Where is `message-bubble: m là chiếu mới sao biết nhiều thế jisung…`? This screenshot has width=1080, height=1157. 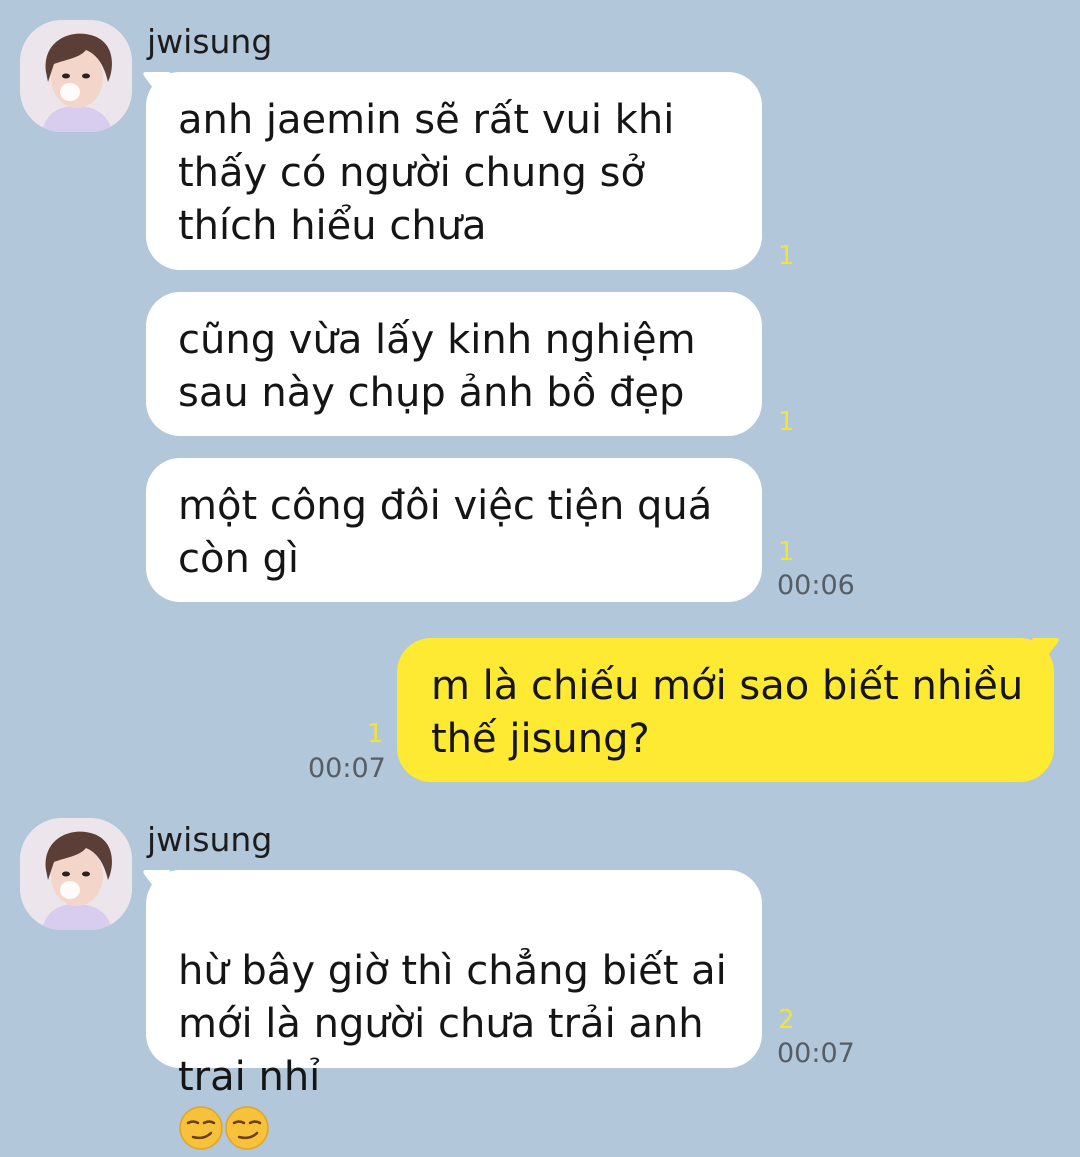 message-bubble: m là chiếu mới sao biết nhiều thế jisung… is located at coordinates (725, 710).